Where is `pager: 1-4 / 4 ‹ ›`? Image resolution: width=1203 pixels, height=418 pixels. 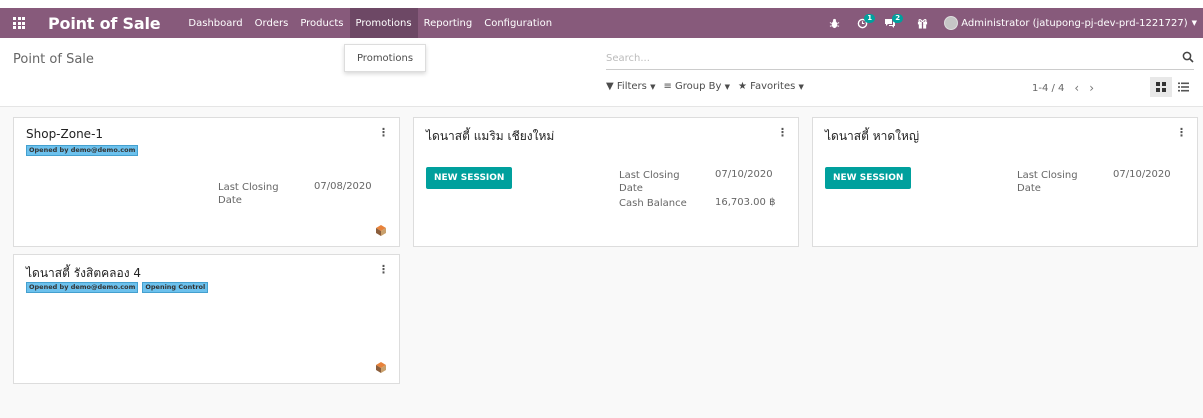
pager: 1-4 / 4 ‹ › is located at coordinates (1063, 88).